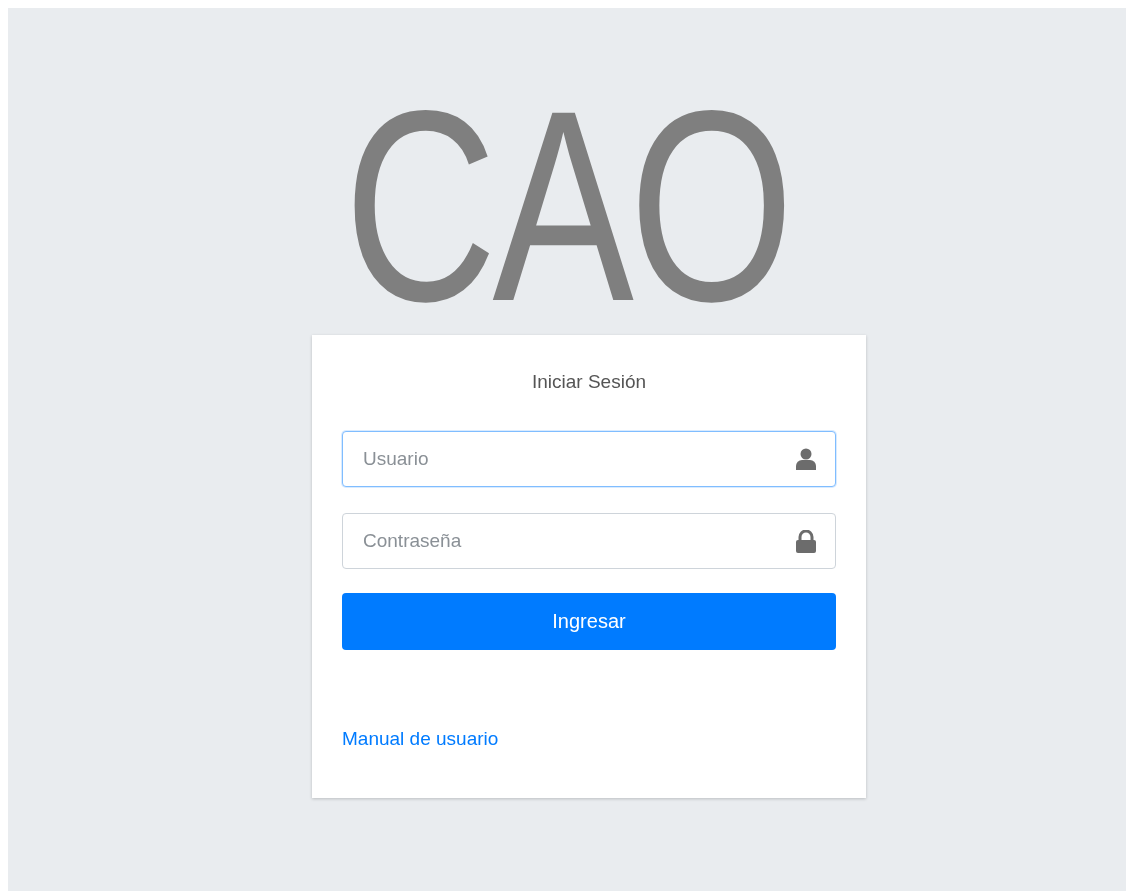 This screenshot has width=1126, height=891. Describe the element at coordinates (589, 621) in the screenshot. I see `login-button: Ingresar` at that location.